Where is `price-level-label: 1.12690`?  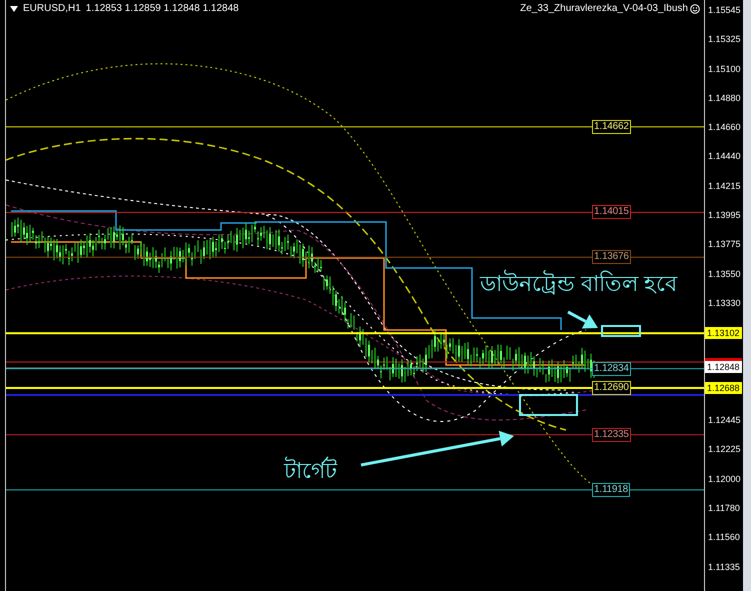 price-level-label: 1.12690 is located at coordinates (611, 387).